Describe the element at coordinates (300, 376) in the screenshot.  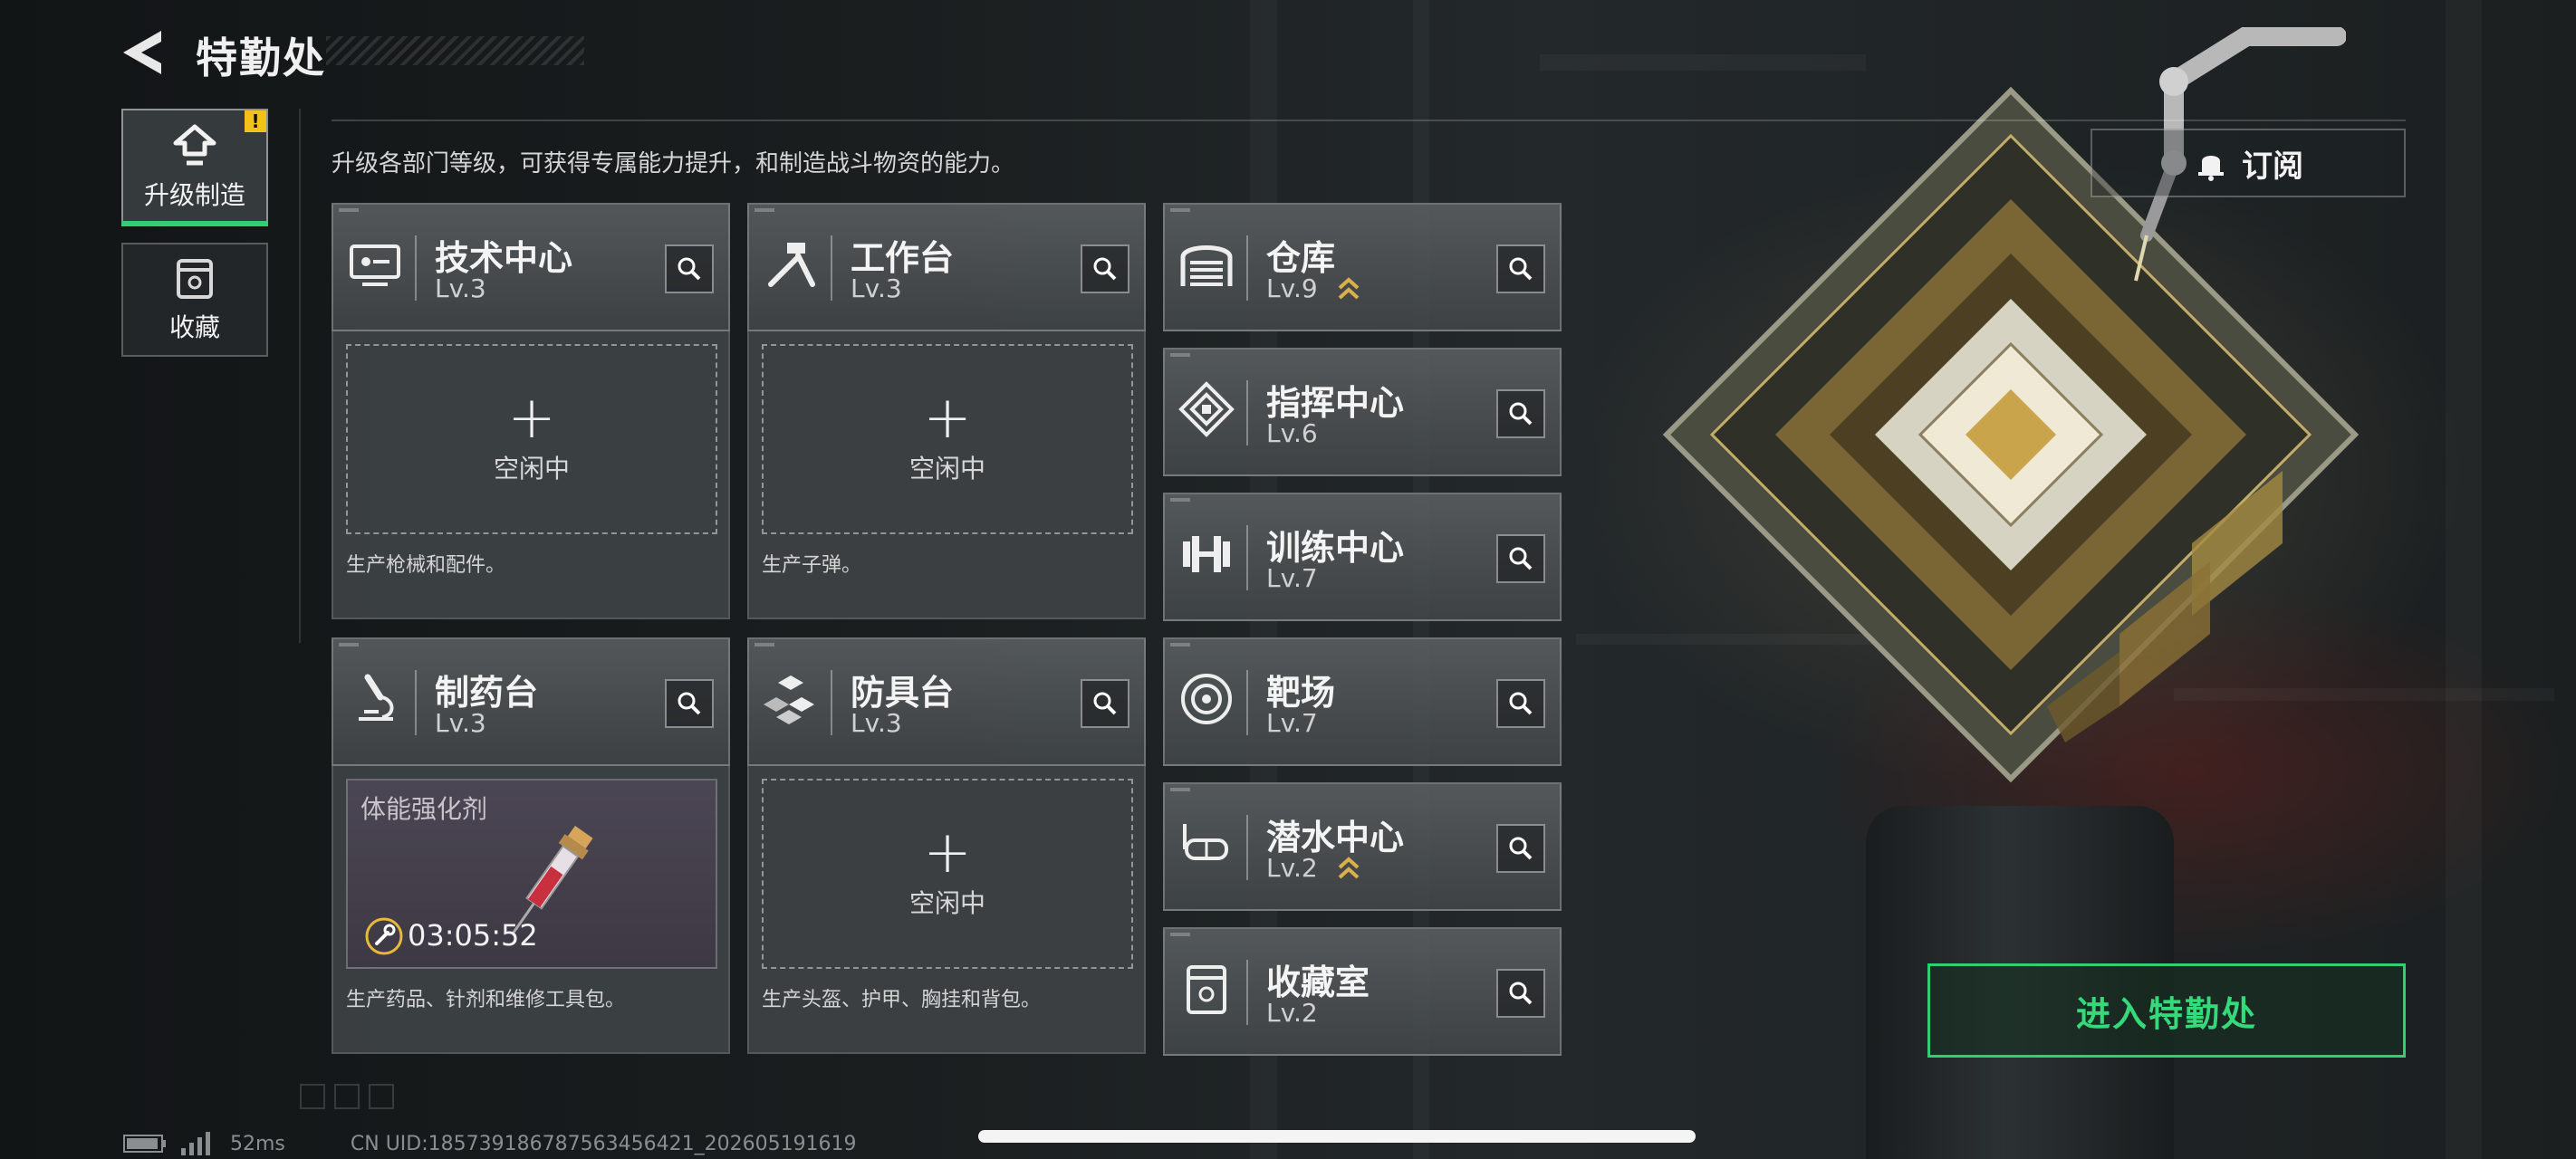
I see `side-divider` at that location.